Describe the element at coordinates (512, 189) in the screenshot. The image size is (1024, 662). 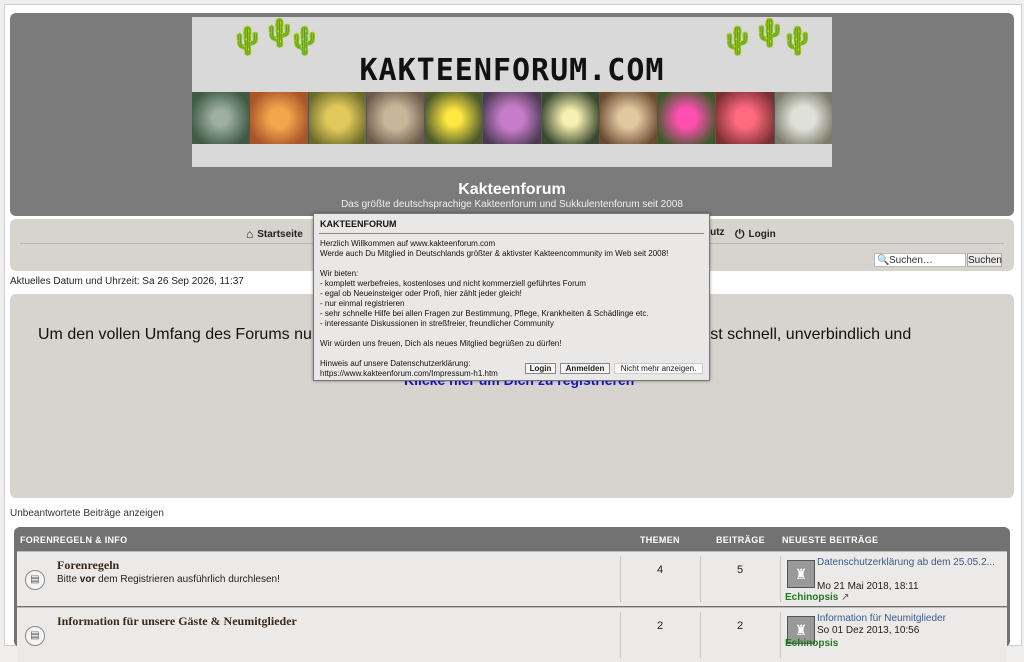
I see `site-title: Kakteenforum` at that location.